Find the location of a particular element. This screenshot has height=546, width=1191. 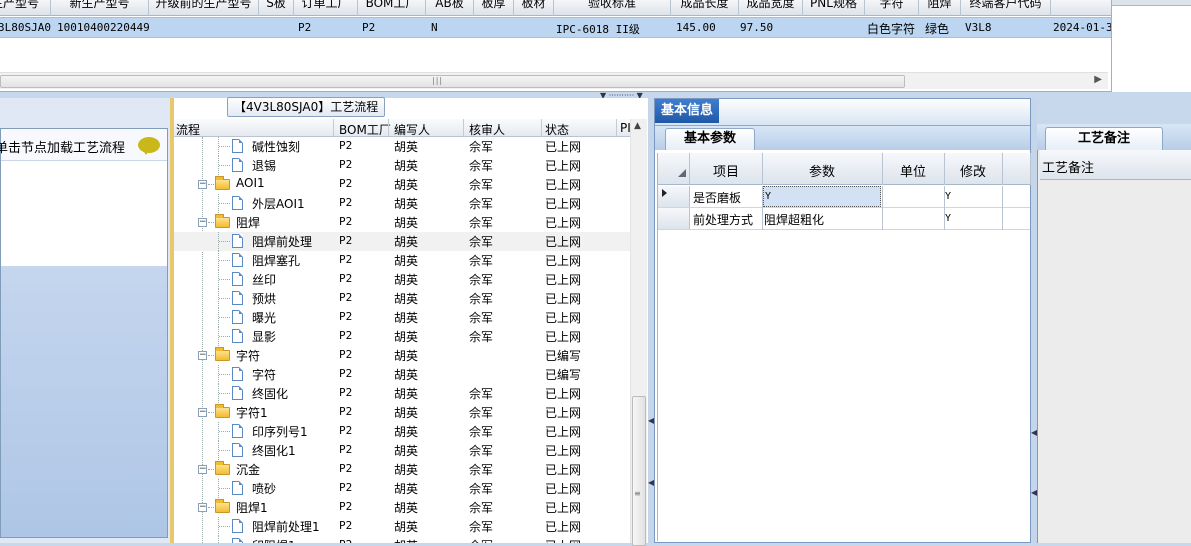

list-item: − 阻焊1 P2 胡英 佘军 已上网 is located at coordinates (402, 507).